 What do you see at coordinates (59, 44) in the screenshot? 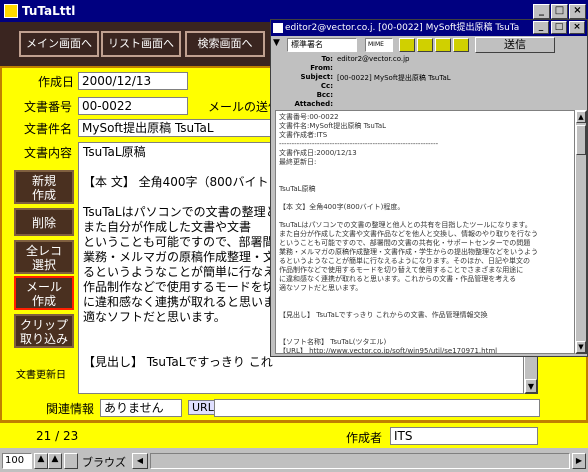
I see `nav-main-button: メイン画面へ` at bounding box center [59, 44].